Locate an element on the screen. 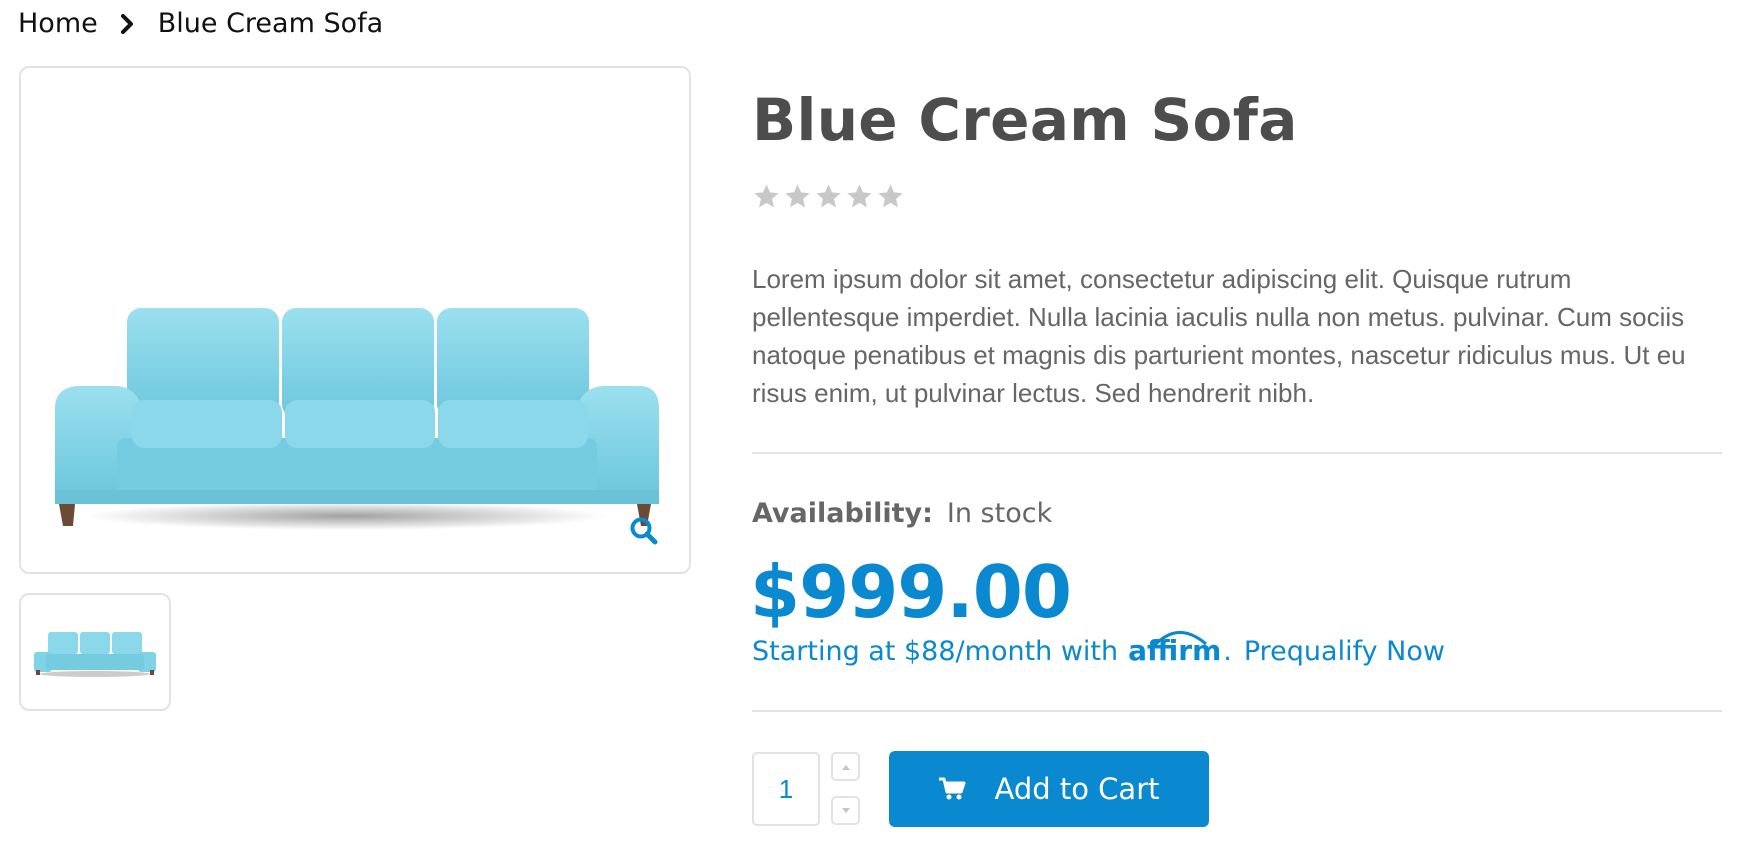 The height and width of the screenshot is (860, 1752). add-to-cart-button: Add to Cart is located at coordinates (1049, 789).